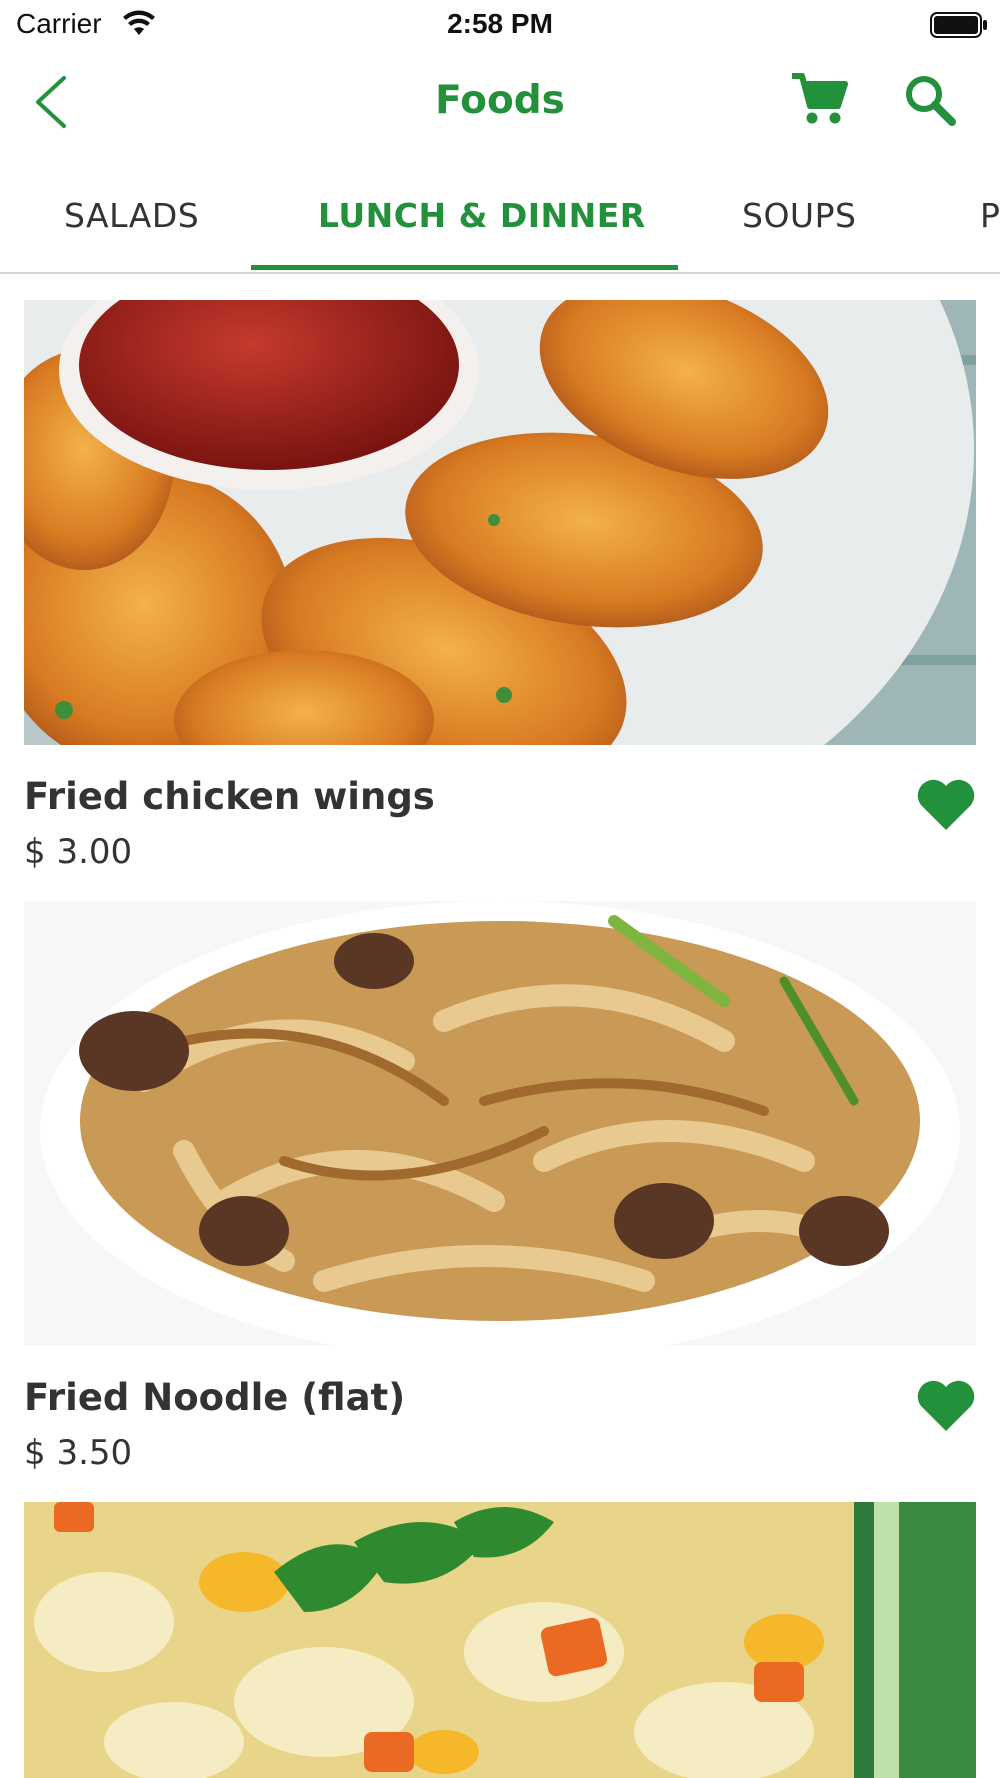 This screenshot has width=1000, height=1778. Describe the element at coordinates (215, 1397) in the screenshot. I see `item-name: Fried Noodle (flat)` at that location.